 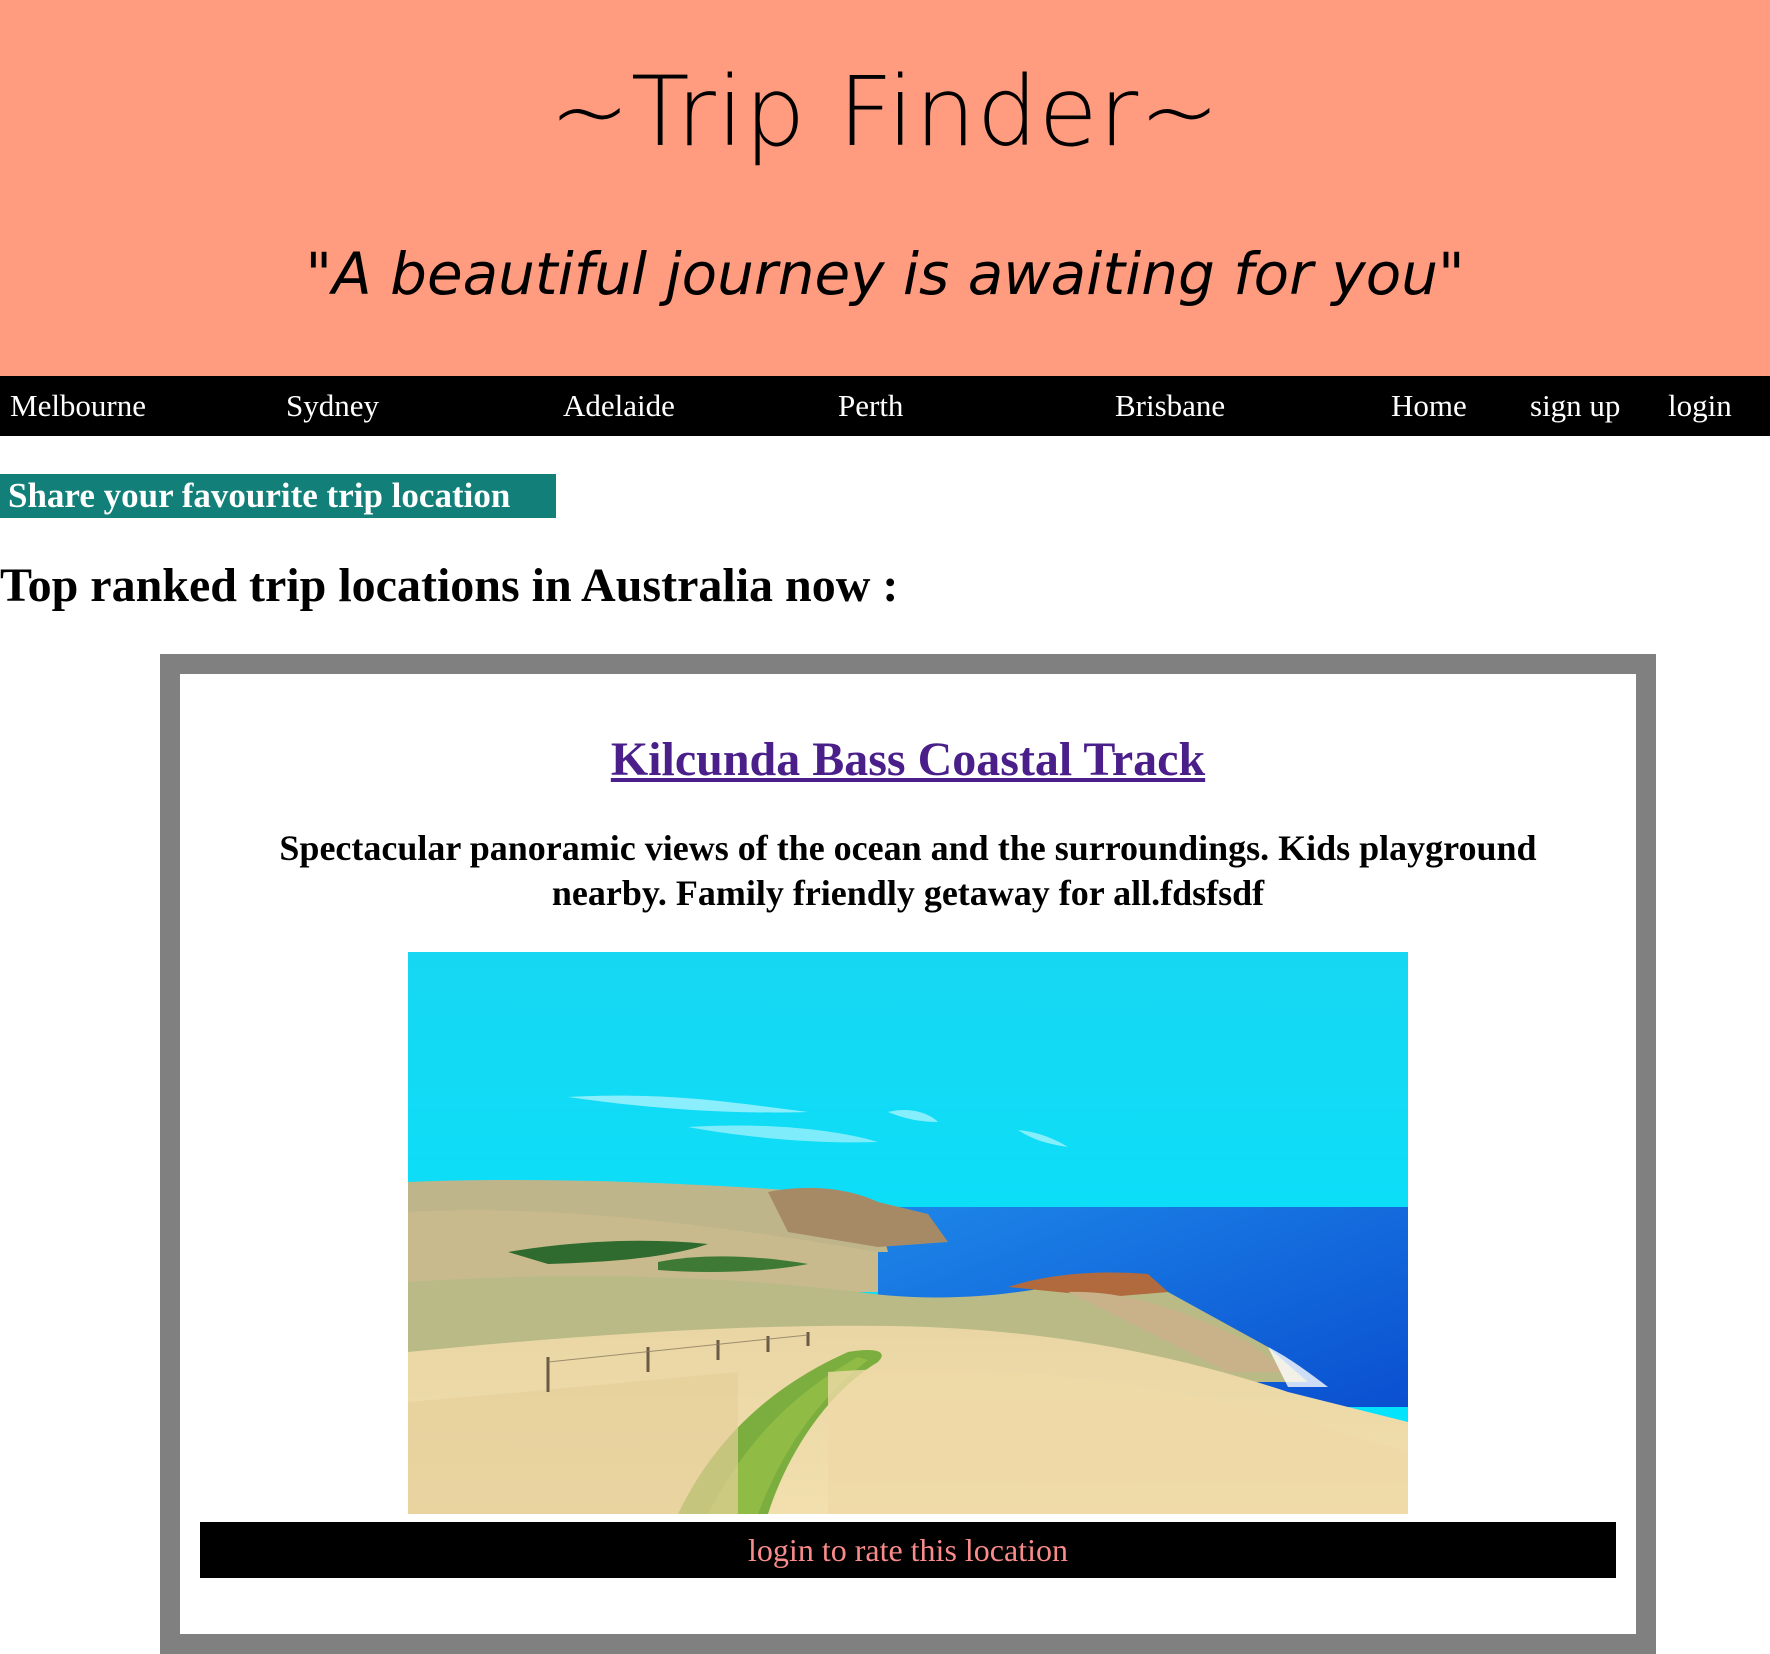 What do you see at coordinates (1170, 406) in the screenshot?
I see `nav-item-brisbane: Brisbane` at bounding box center [1170, 406].